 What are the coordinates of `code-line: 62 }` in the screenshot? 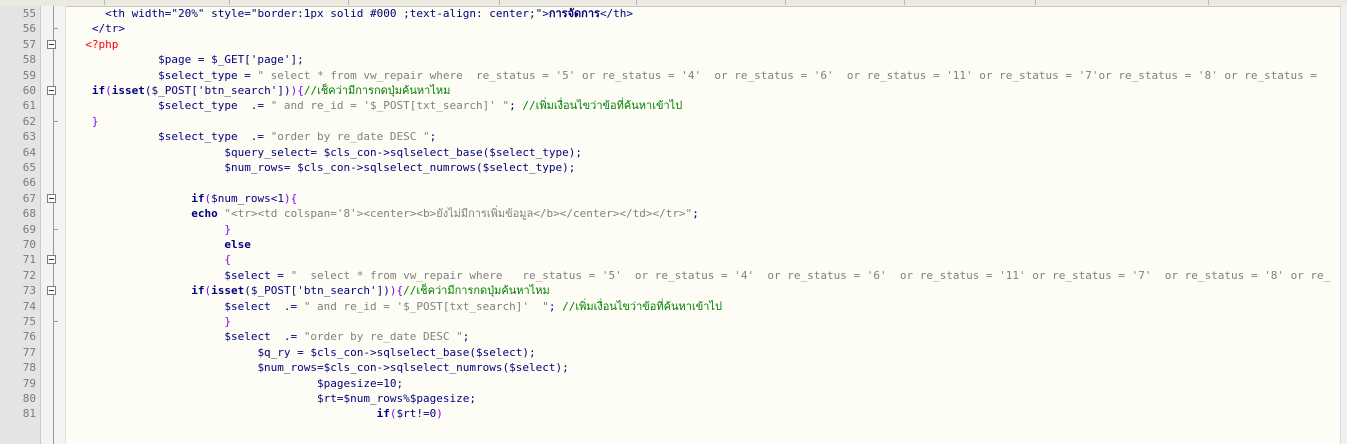 It's located at (682, 121).